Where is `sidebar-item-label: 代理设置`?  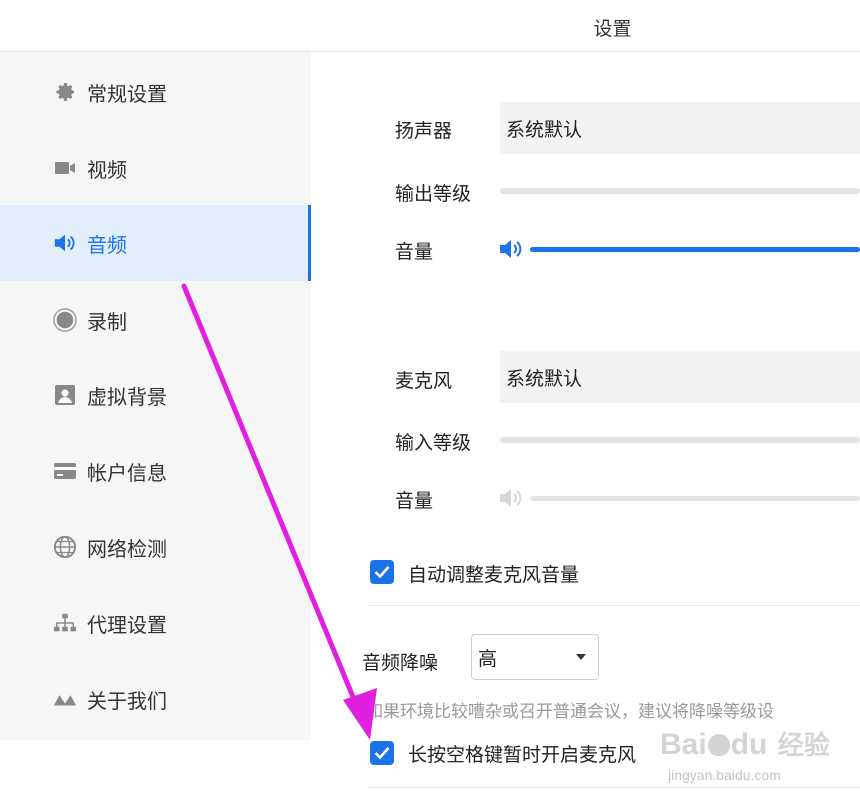
sidebar-item-label: 代理设置 is located at coordinates (127, 625).